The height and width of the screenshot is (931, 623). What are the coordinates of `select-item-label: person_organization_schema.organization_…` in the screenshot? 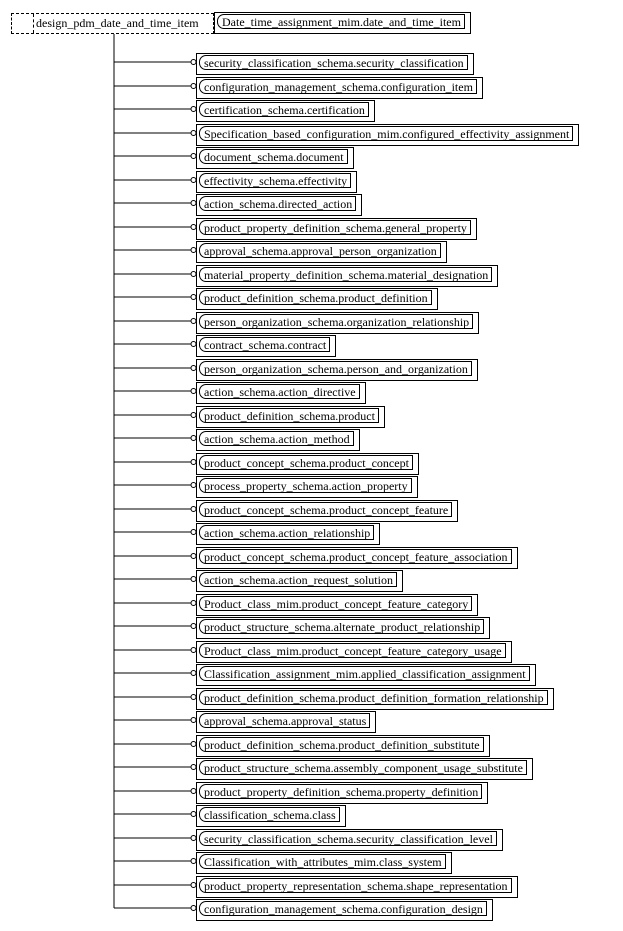 It's located at (336, 321).